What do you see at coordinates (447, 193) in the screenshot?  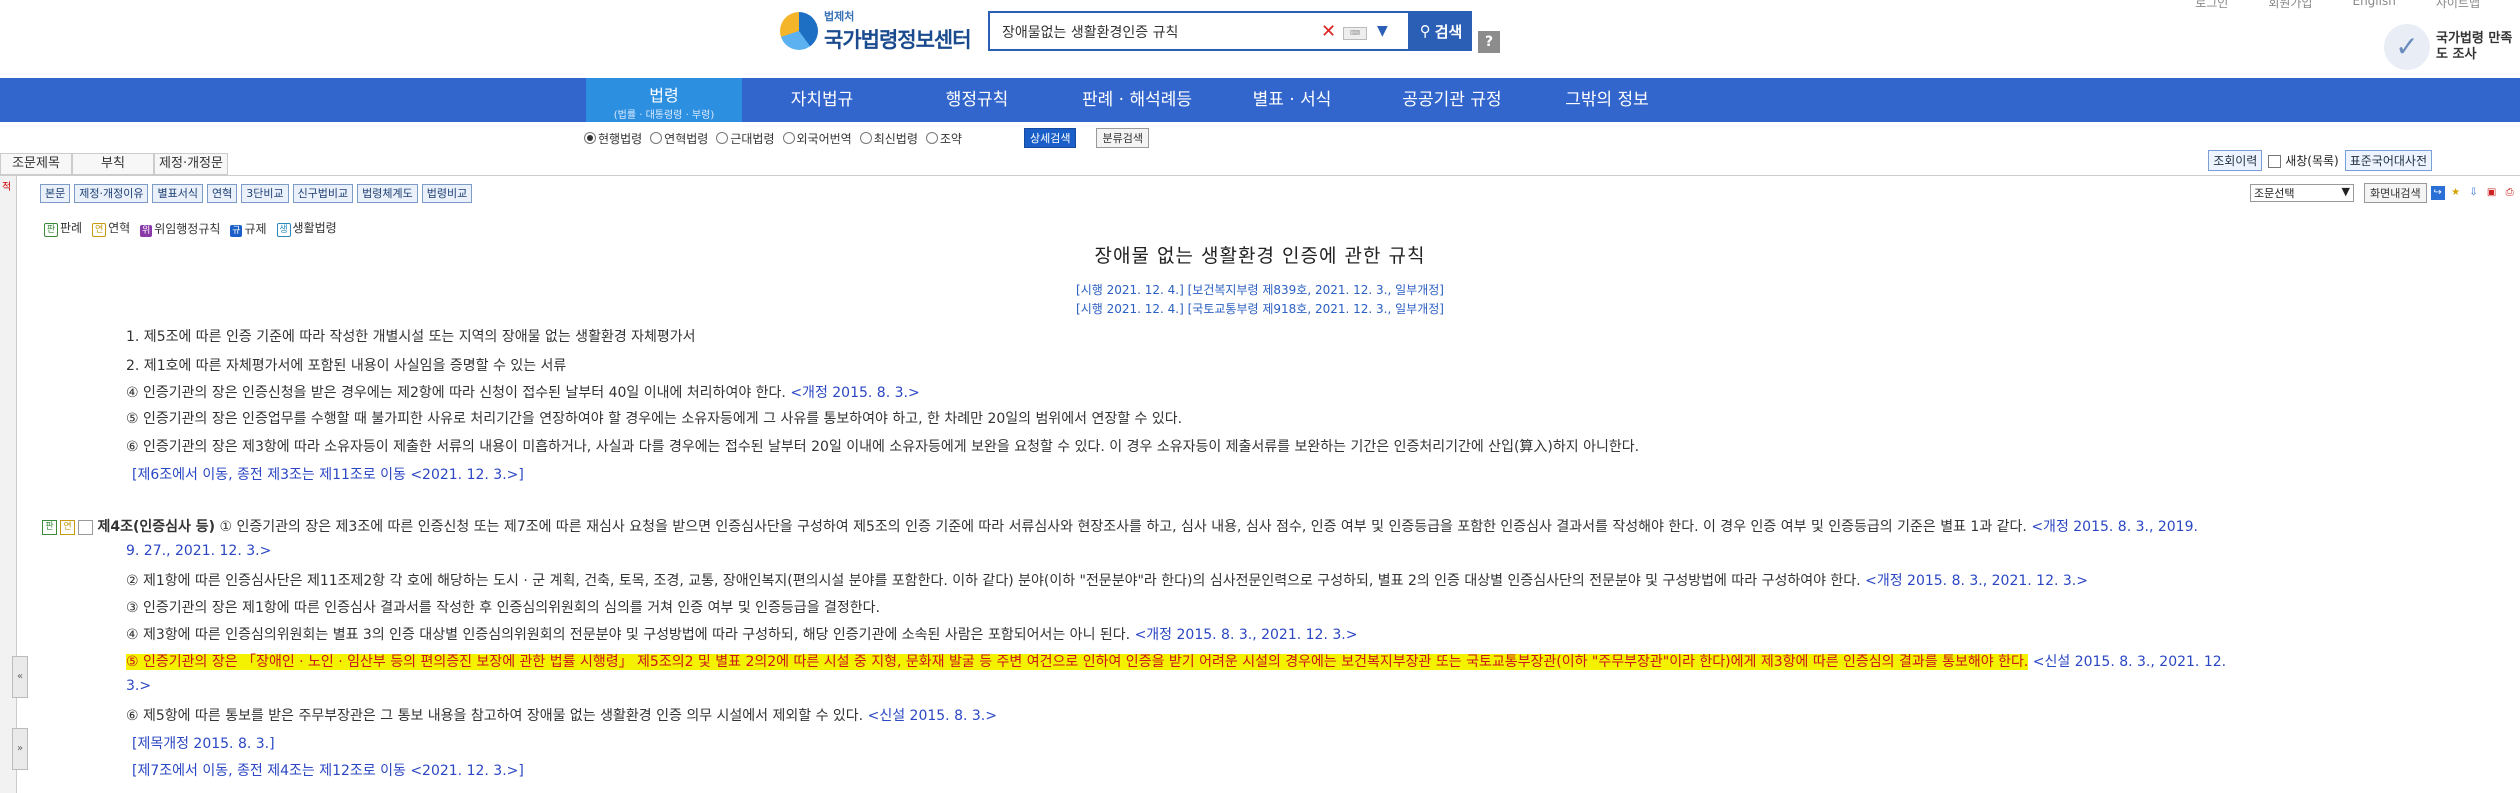 I see `tool-law-compare: 법령비교` at bounding box center [447, 193].